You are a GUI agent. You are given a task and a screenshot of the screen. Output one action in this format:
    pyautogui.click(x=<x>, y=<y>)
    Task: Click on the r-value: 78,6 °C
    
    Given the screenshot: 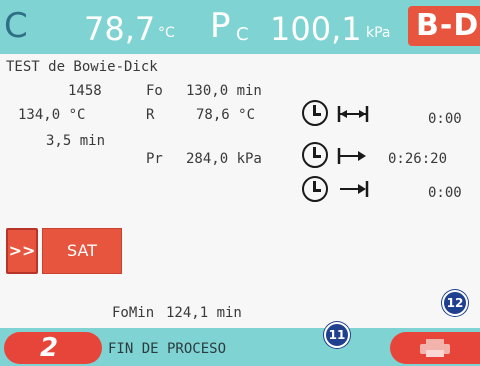 What is the action you would take?
    pyautogui.click(x=226, y=115)
    